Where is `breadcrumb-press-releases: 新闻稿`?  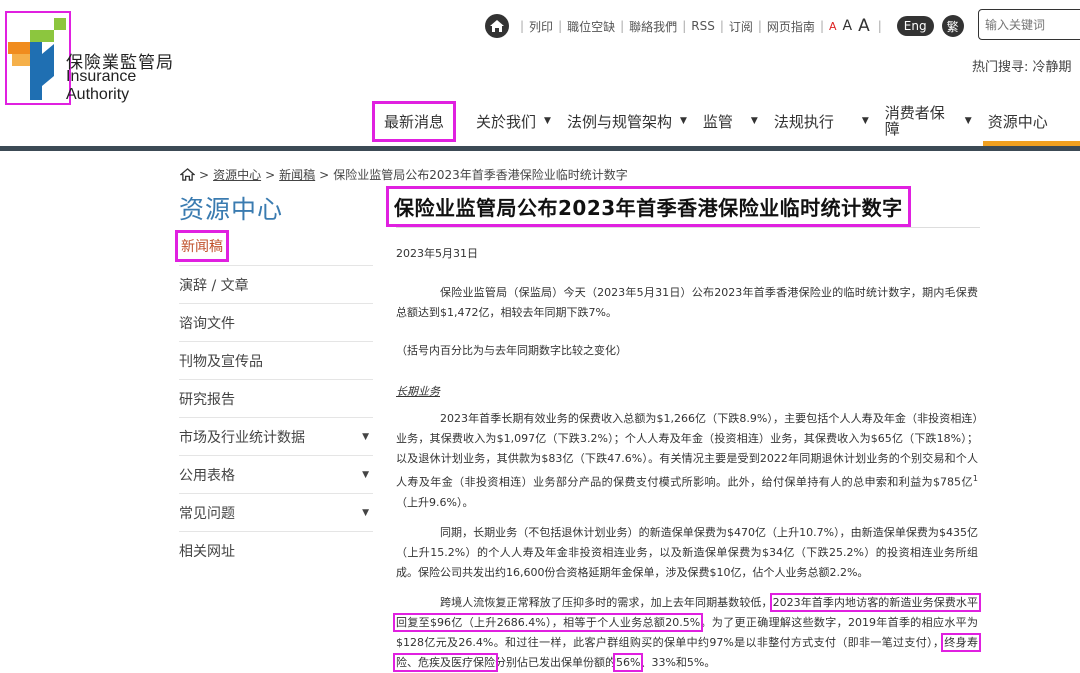 breadcrumb-press-releases: 新闻稿 is located at coordinates (297, 174).